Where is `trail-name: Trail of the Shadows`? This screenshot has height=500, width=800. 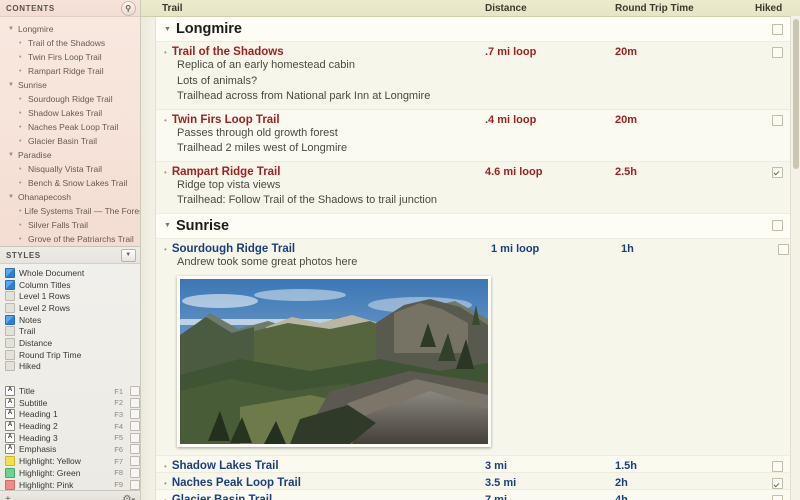
trail-name: Trail of the Shadows is located at coordinates (228, 52).